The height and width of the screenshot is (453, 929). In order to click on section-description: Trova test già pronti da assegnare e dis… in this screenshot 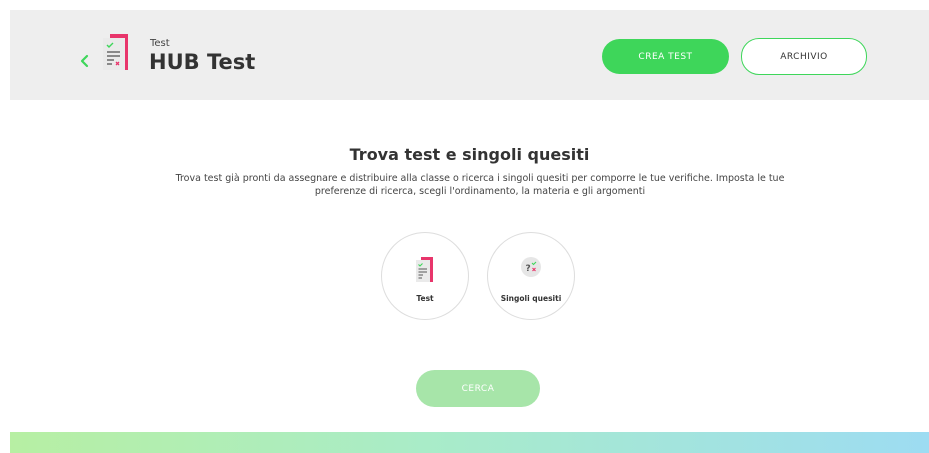, I will do `click(480, 185)`.